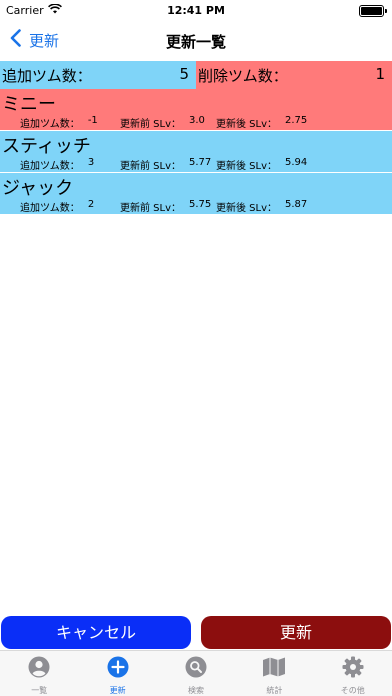 Image resolution: width=392 pixels, height=696 pixels. What do you see at coordinates (196, 194) in the screenshot?
I see `list-item: ジャック 追加ツム数： 2 更新前 SLv： 5.75 更新後 SLv： 5.87` at bounding box center [196, 194].